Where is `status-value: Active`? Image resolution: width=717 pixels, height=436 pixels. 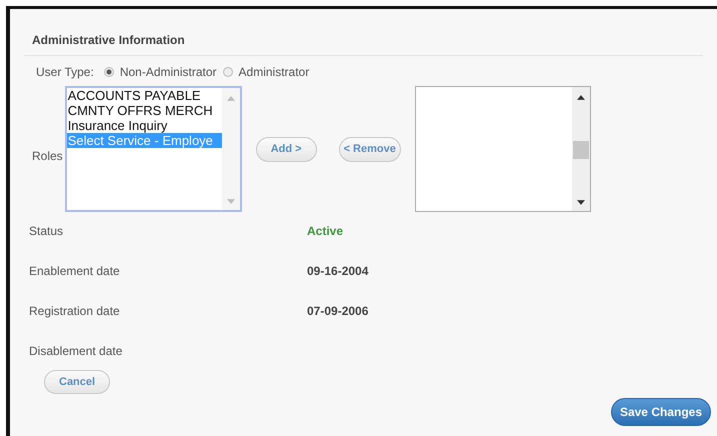
status-value: Active is located at coordinates (325, 231).